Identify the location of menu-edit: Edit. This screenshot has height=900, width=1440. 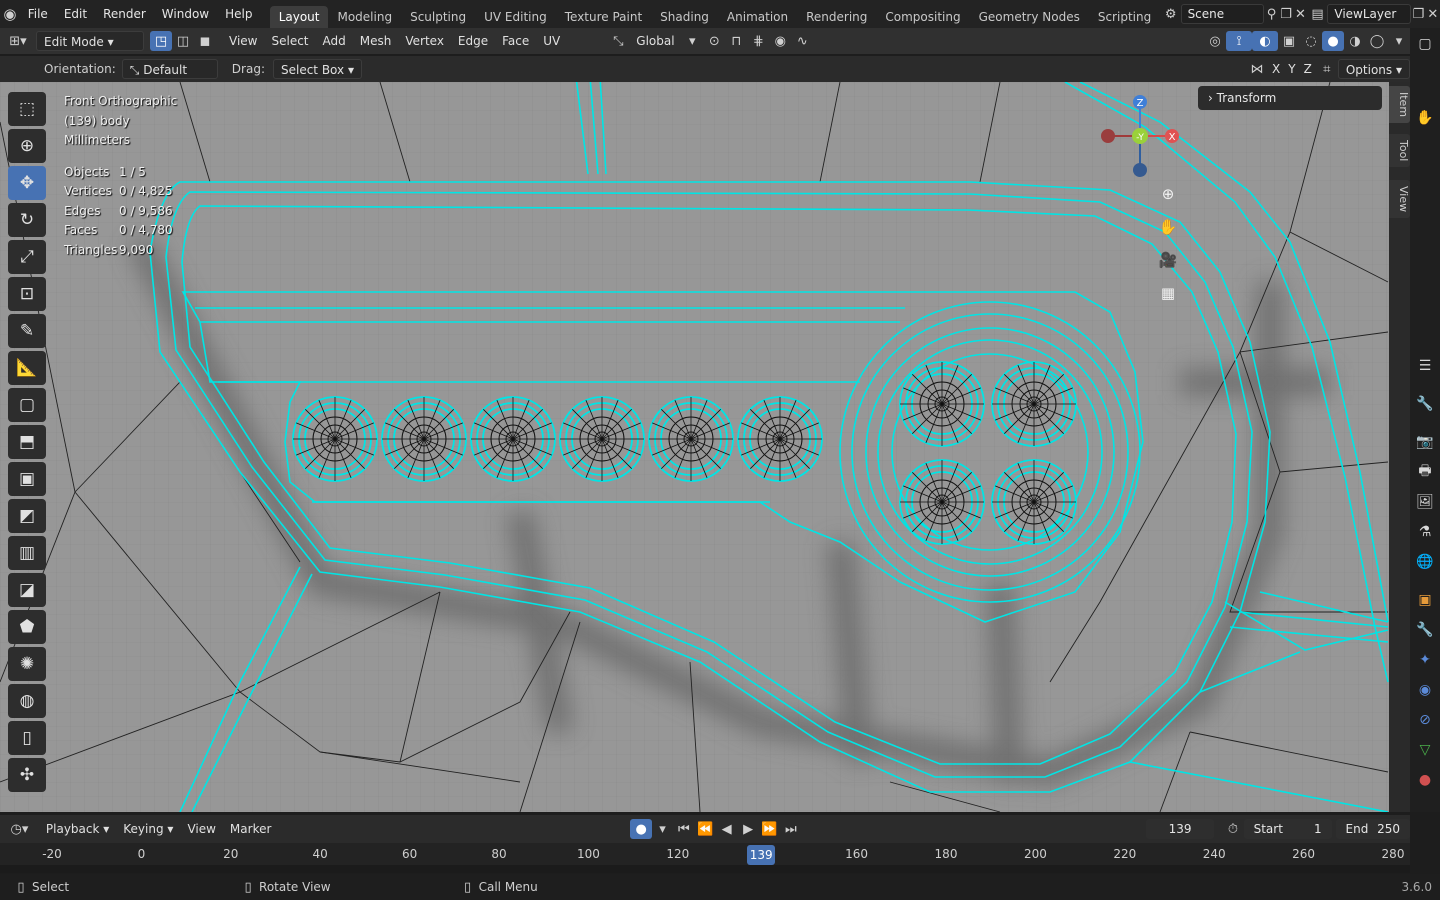
(75, 14).